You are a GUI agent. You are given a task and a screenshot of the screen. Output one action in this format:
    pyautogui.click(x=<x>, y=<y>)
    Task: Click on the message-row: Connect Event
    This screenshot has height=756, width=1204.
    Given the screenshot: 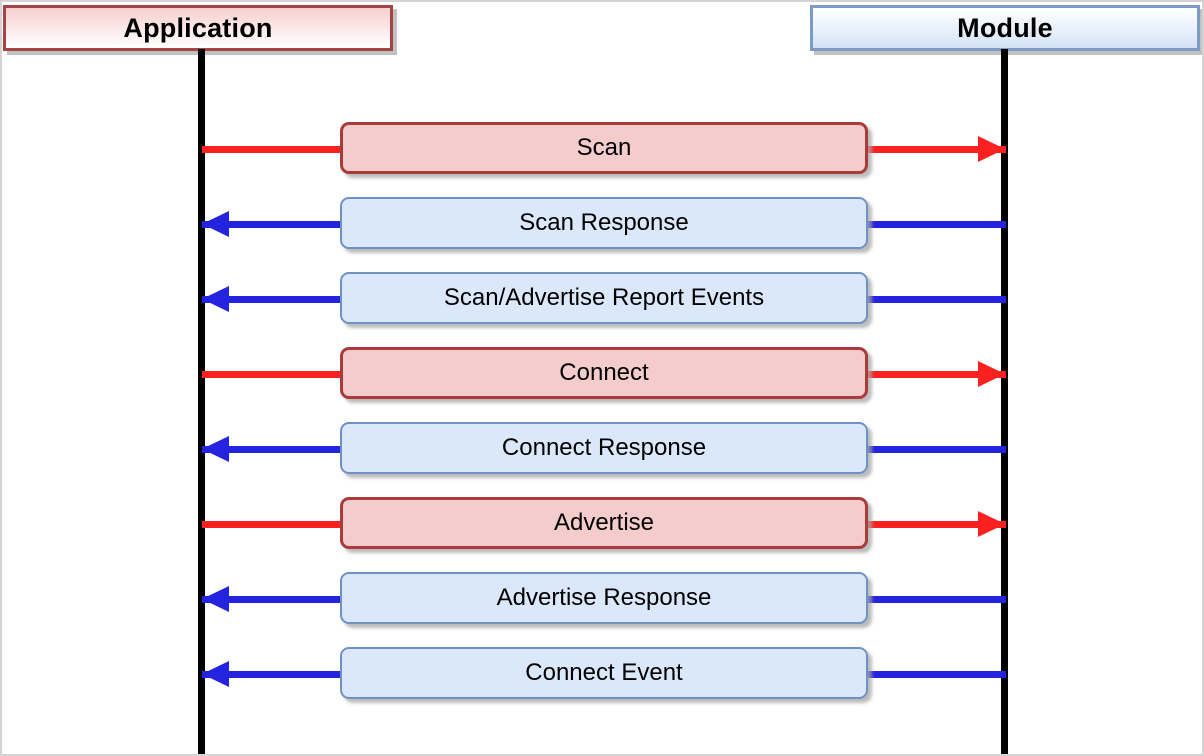 What is the action you would take?
    pyautogui.click(x=602, y=675)
    